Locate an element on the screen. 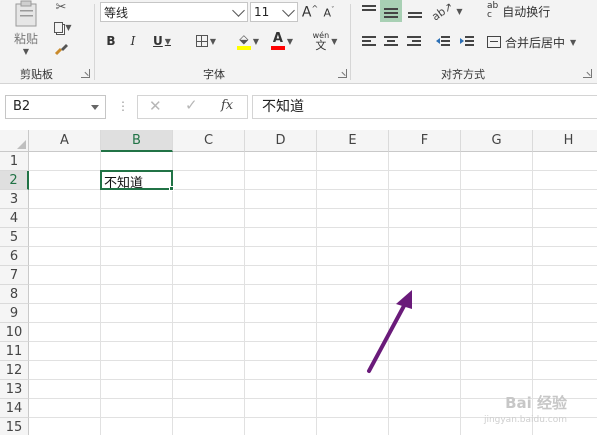 Image resolution: width=597 pixels, height=435 pixels. align-middle-button is located at coordinates (391, 11).